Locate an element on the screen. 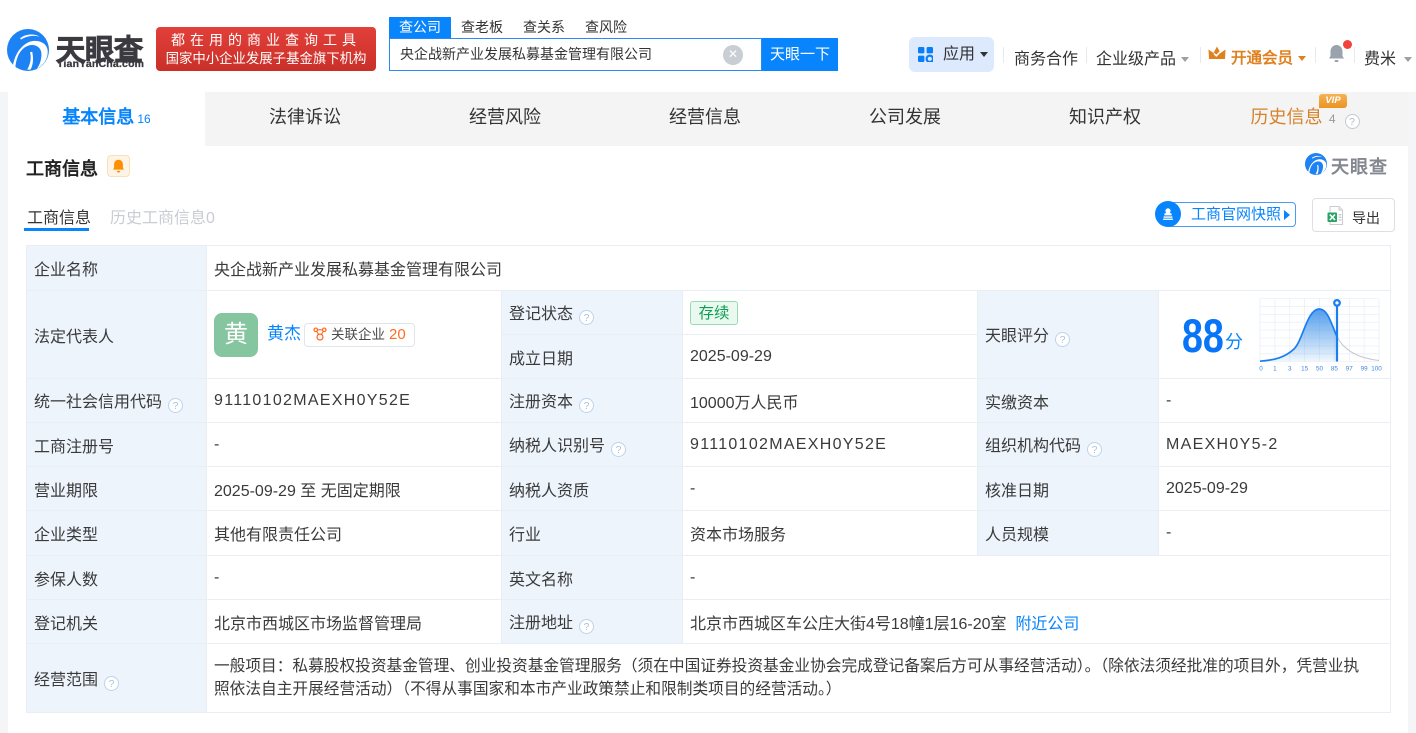  svg-text: 0 is located at coordinates (1261, 368).